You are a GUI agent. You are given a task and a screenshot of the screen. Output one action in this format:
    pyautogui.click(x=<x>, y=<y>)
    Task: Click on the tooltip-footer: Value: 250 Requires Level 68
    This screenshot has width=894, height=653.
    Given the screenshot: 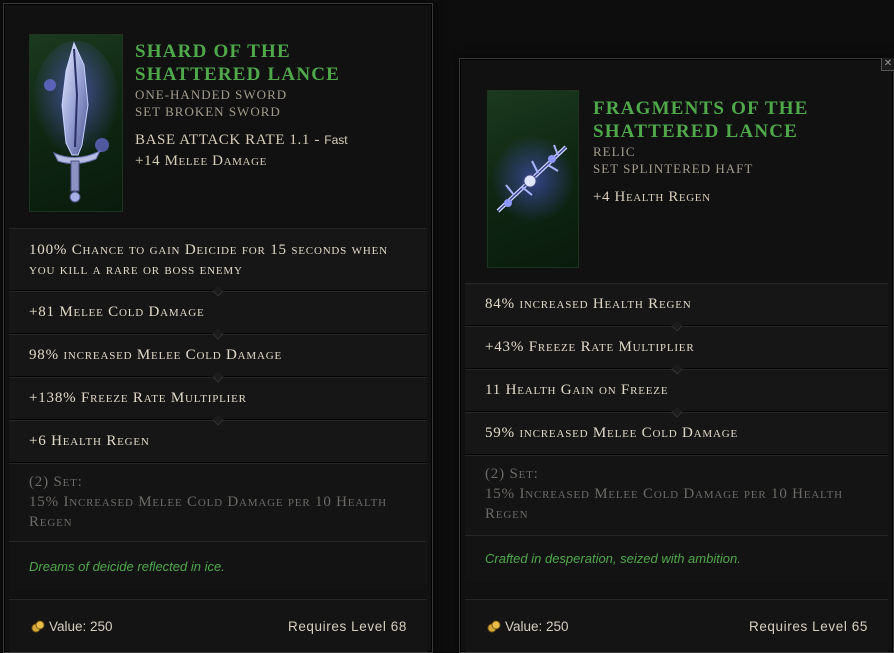 What is the action you would take?
    pyautogui.click(x=218, y=625)
    